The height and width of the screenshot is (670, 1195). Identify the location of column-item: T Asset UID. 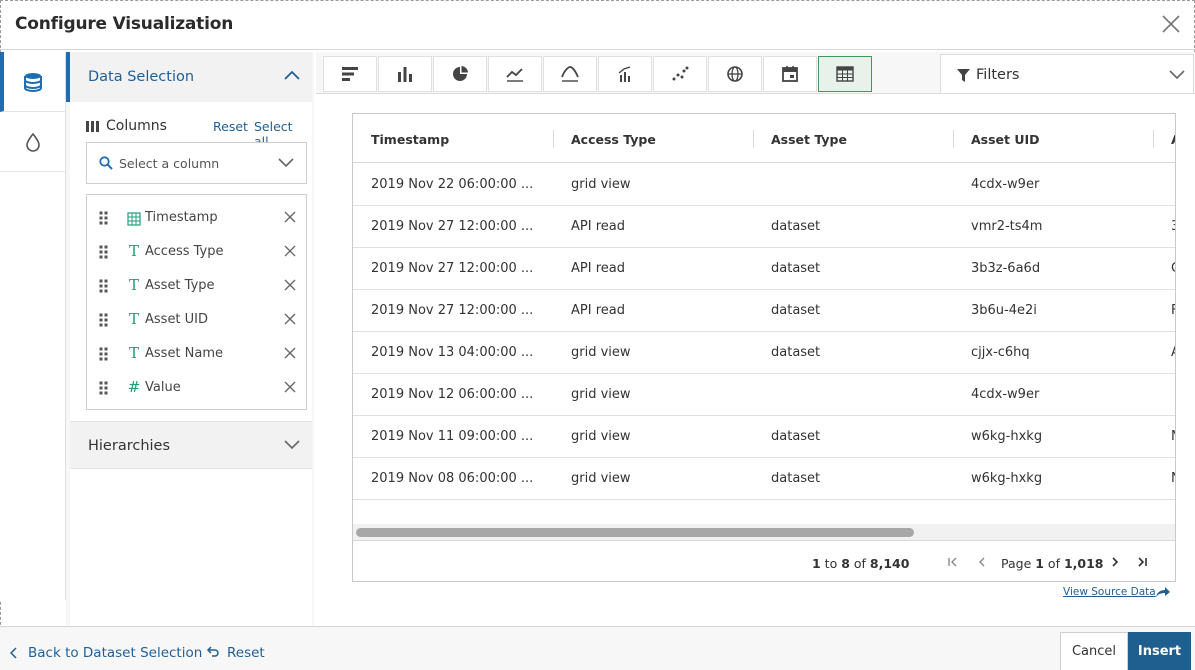
(196, 320).